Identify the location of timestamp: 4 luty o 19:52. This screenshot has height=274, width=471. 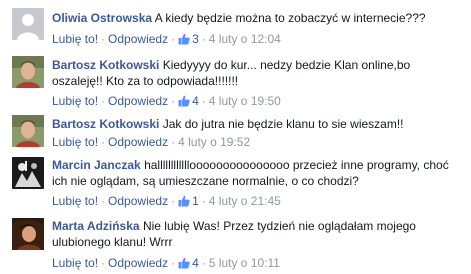
(214, 142).